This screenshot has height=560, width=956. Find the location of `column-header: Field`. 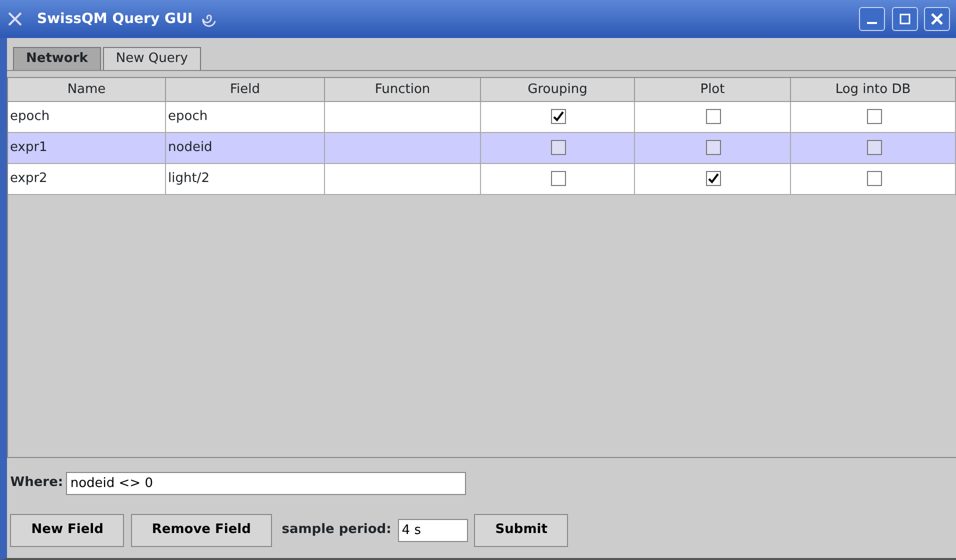

column-header: Field is located at coordinates (245, 90).